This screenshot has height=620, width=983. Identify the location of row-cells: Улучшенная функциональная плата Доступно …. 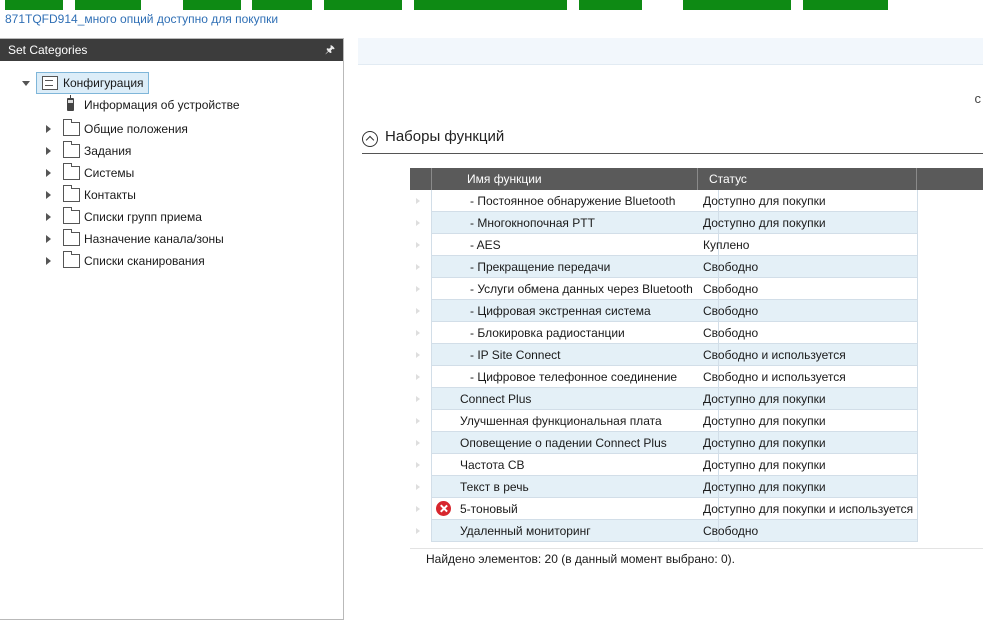
(674, 421).